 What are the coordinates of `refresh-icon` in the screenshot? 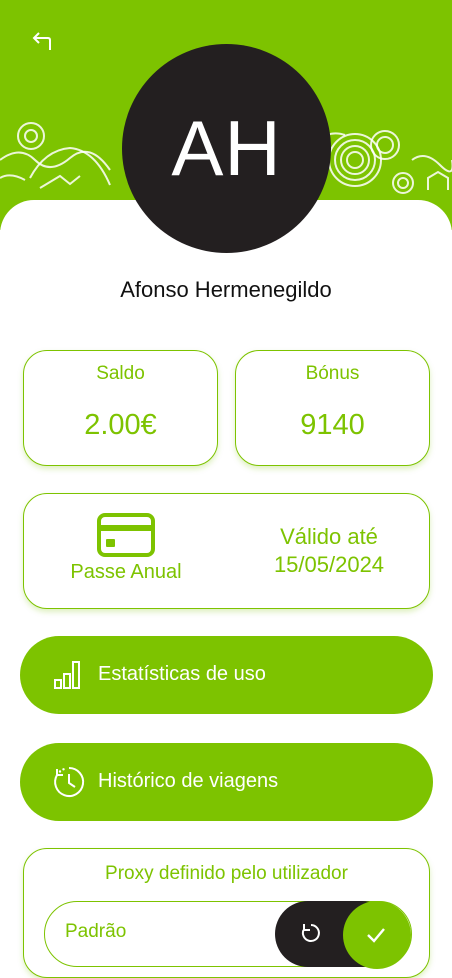 It's located at (310, 933).